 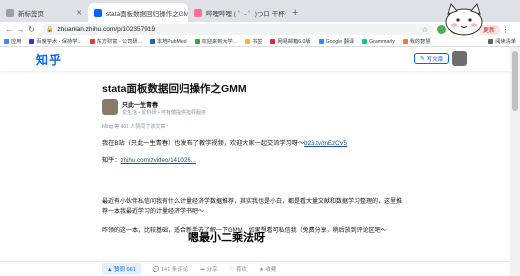 I want to click on share-button: ➦ 分享, so click(x=208, y=269).